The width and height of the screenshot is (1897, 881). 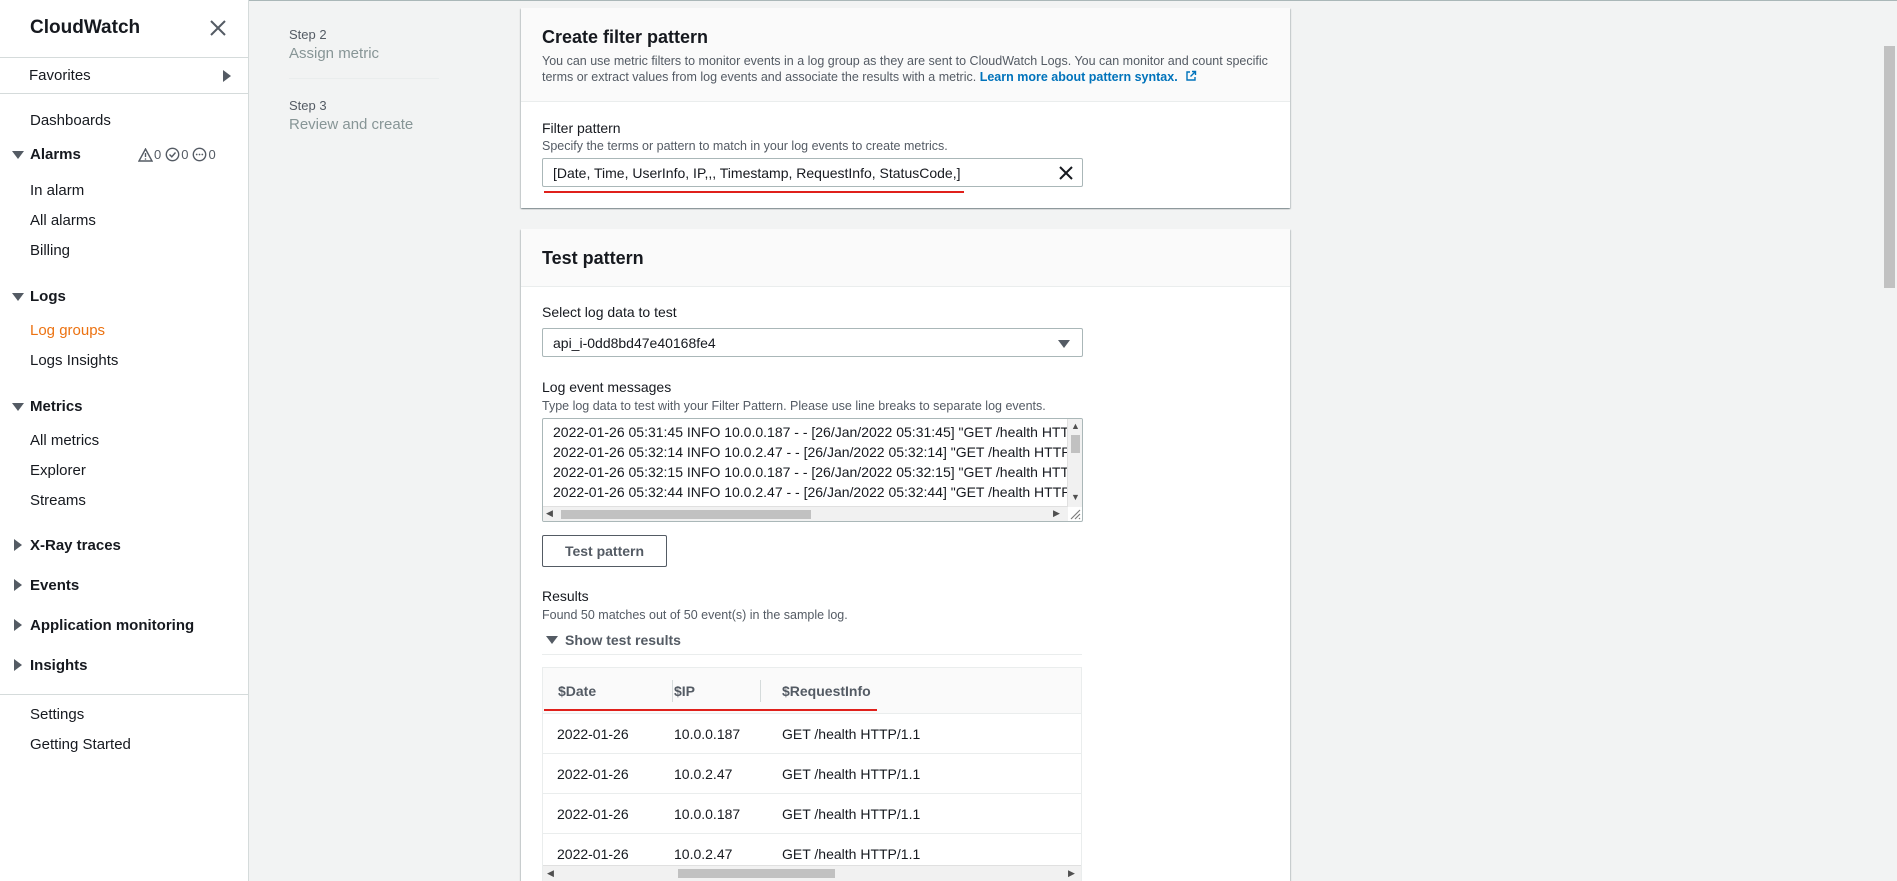 What do you see at coordinates (70, 120) in the screenshot?
I see `sidebar-item-dashboards: Dashboards` at bounding box center [70, 120].